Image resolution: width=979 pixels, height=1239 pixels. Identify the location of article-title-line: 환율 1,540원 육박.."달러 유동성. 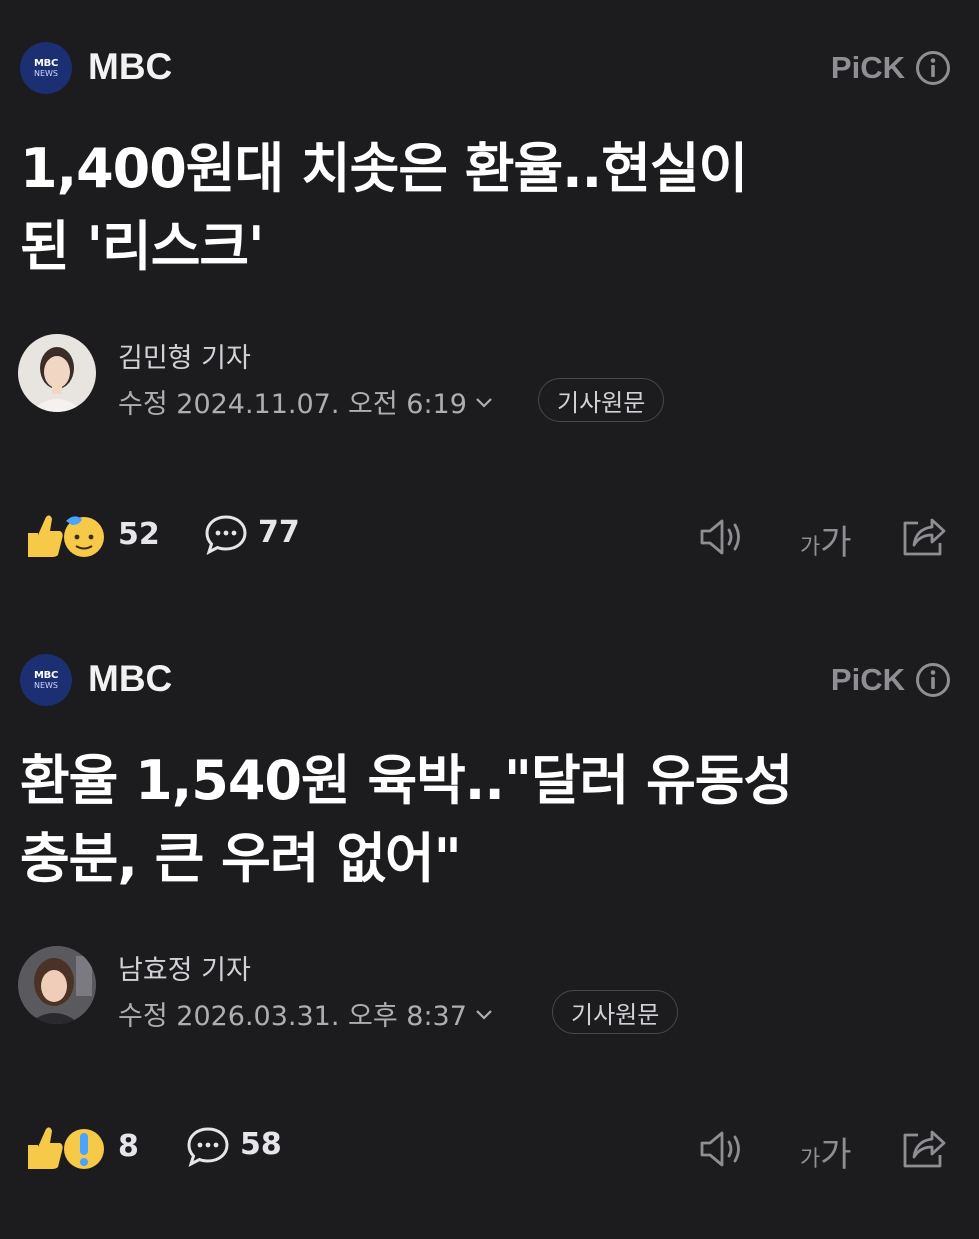
(406, 780).